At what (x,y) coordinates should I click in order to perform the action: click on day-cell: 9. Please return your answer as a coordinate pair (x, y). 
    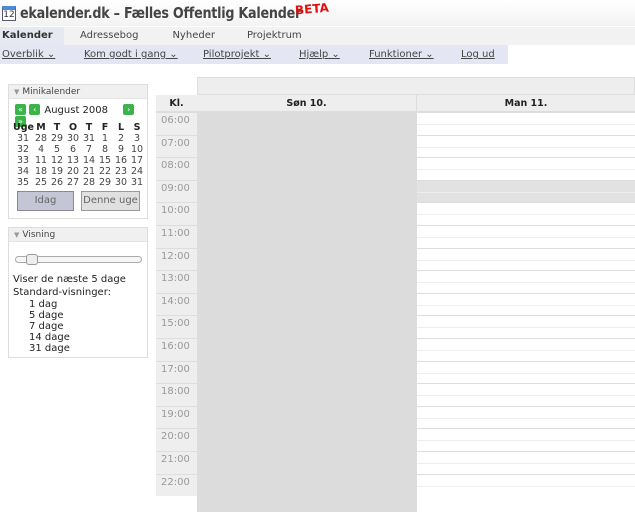
    Looking at the image, I should click on (121, 149).